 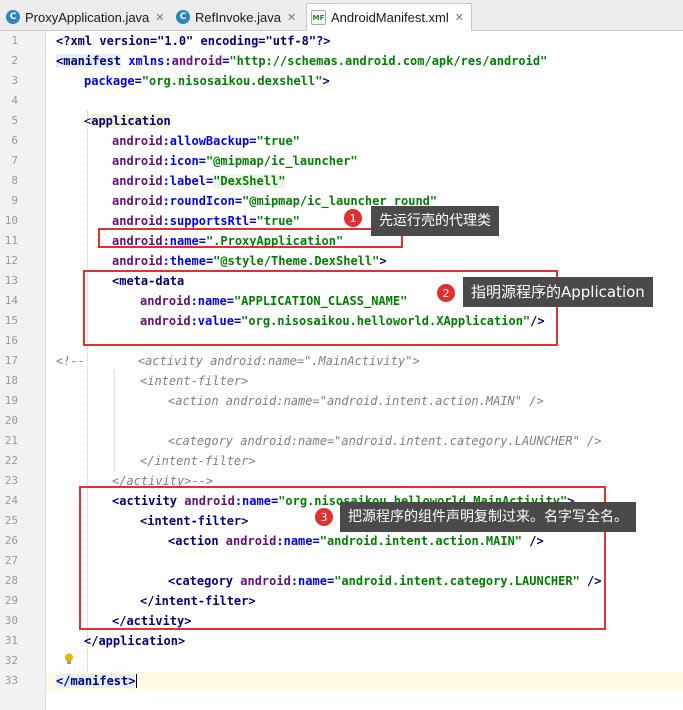 I want to click on lightbulb-icon, so click(x=69, y=659).